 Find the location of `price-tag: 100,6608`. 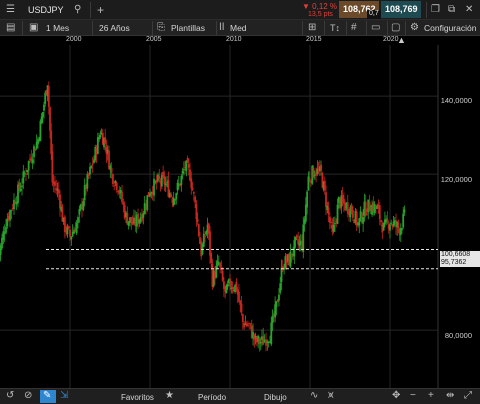

price-tag: 100,6608 is located at coordinates (460, 255).